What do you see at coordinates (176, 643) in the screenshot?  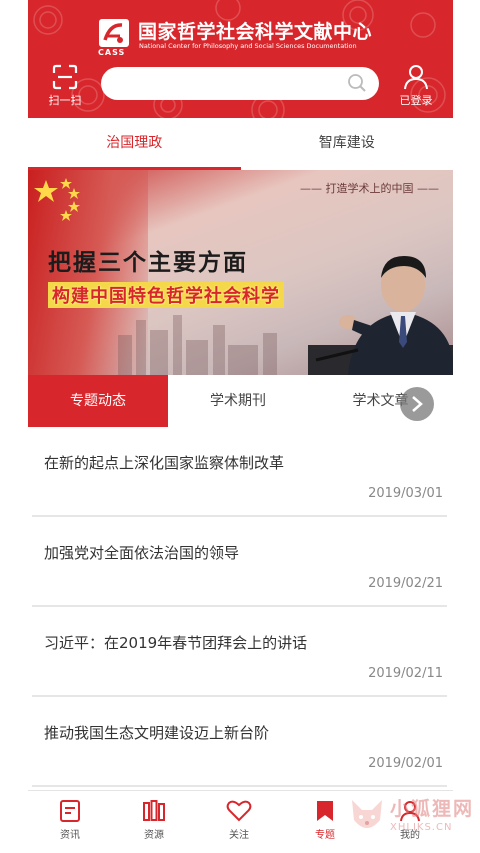 I see `article-title: 习近平：在2019年春节团拜会上的讲话` at bounding box center [176, 643].